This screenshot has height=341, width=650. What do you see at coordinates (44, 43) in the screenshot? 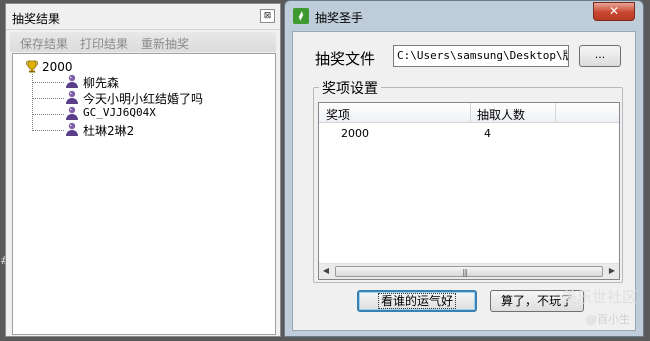
I see `menu-save-results: 保存结果` at bounding box center [44, 43].